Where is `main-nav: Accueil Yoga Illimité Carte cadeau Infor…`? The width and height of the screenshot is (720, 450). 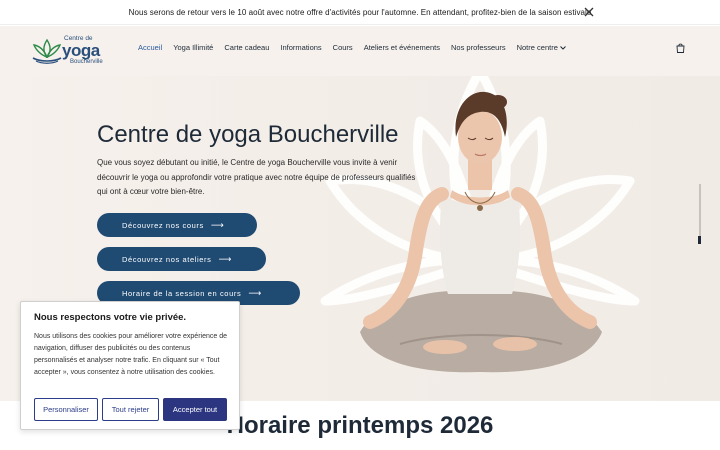
main-nav: Accueil Yoga Illimité Carte cadeau Infor… is located at coordinates (357, 47).